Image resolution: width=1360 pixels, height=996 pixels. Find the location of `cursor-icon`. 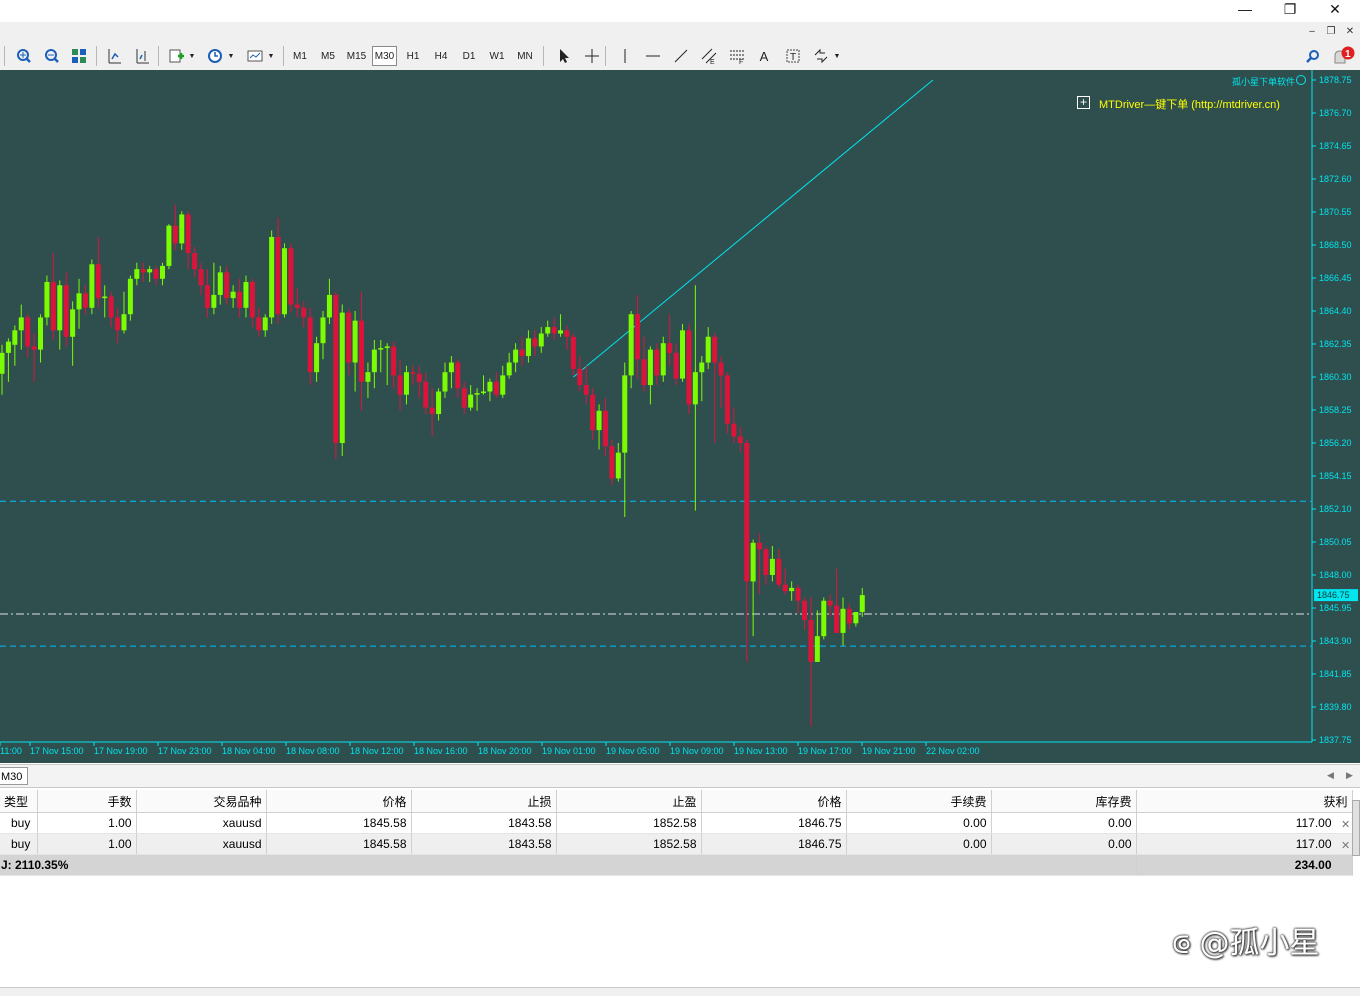

cursor-icon is located at coordinates (564, 56).